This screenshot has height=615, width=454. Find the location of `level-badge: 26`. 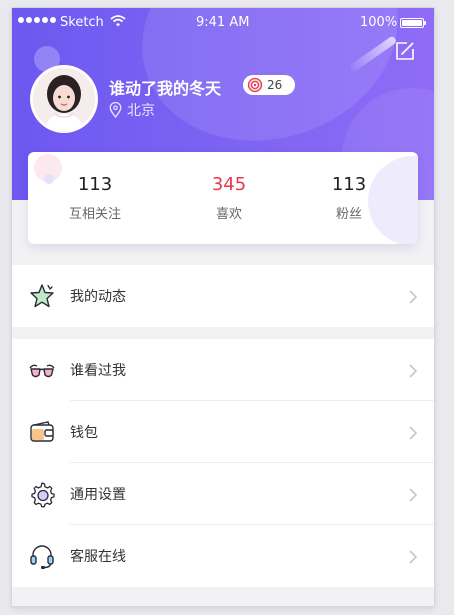

level-badge: 26 is located at coordinates (269, 85).